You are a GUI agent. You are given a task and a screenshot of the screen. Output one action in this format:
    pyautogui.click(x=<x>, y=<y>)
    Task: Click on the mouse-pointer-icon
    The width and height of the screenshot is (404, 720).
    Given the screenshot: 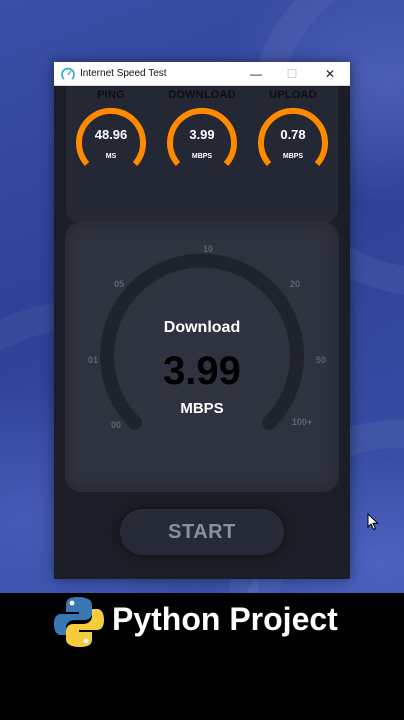 What is the action you would take?
    pyautogui.click(x=373, y=522)
    